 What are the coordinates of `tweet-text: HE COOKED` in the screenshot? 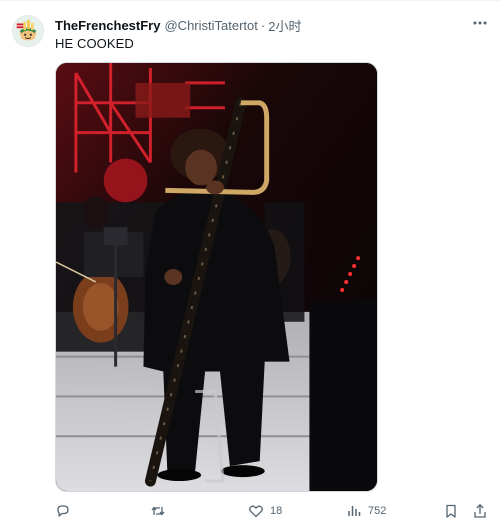 It's located at (94, 43).